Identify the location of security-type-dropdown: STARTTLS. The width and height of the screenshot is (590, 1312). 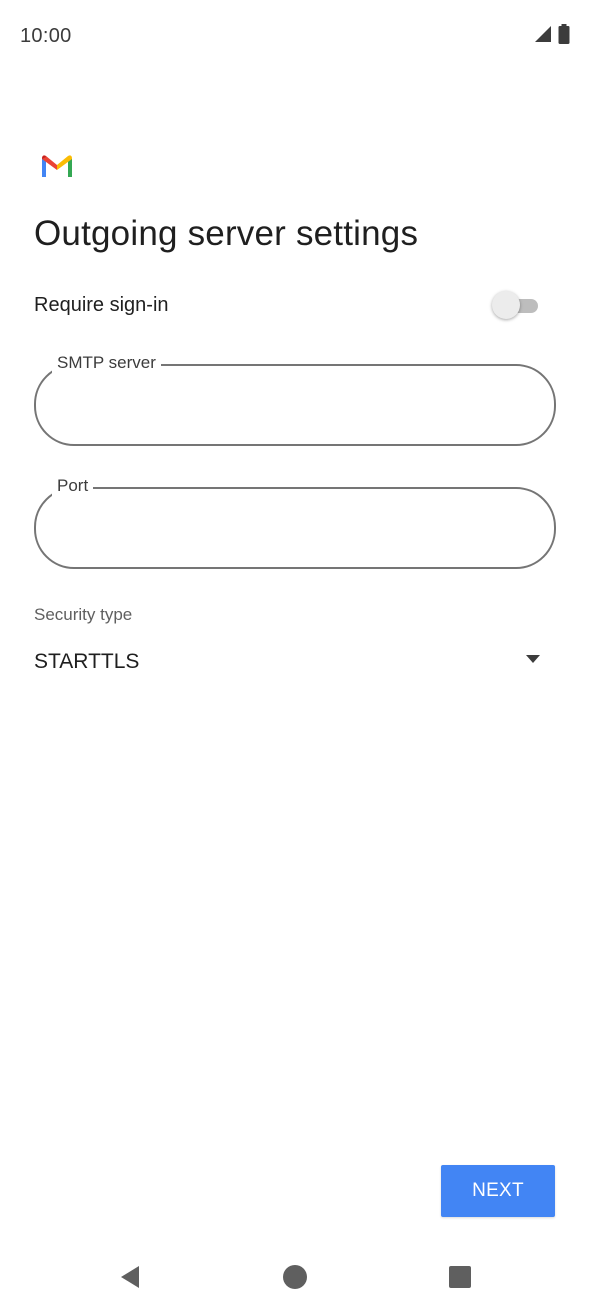
(289, 662).